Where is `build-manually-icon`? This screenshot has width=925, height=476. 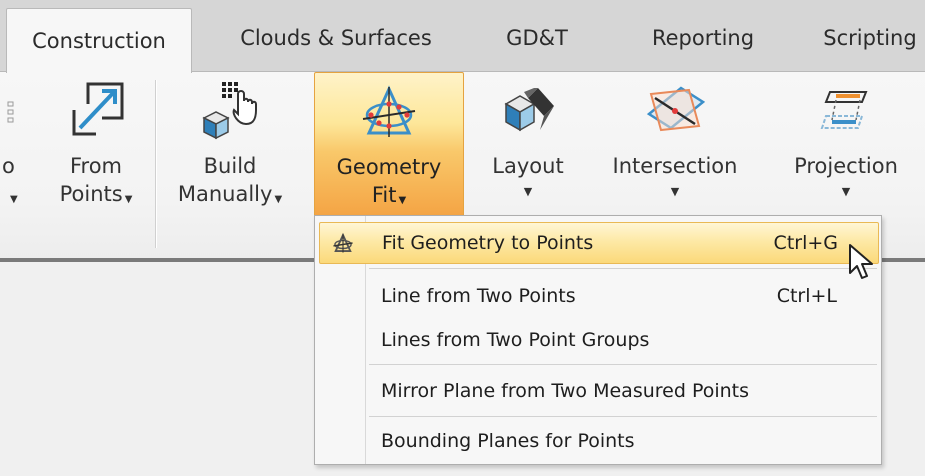
build-manually-icon is located at coordinates (229, 111).